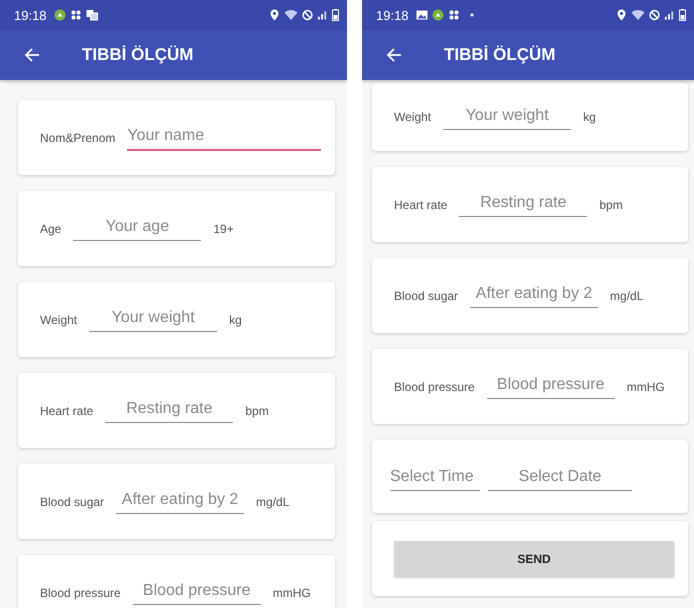 The image size is (694, 608). What do you see at coordinates (534, 558) in the screenshot?
I see `send-button: SEND` at bounding box center [534, 558].